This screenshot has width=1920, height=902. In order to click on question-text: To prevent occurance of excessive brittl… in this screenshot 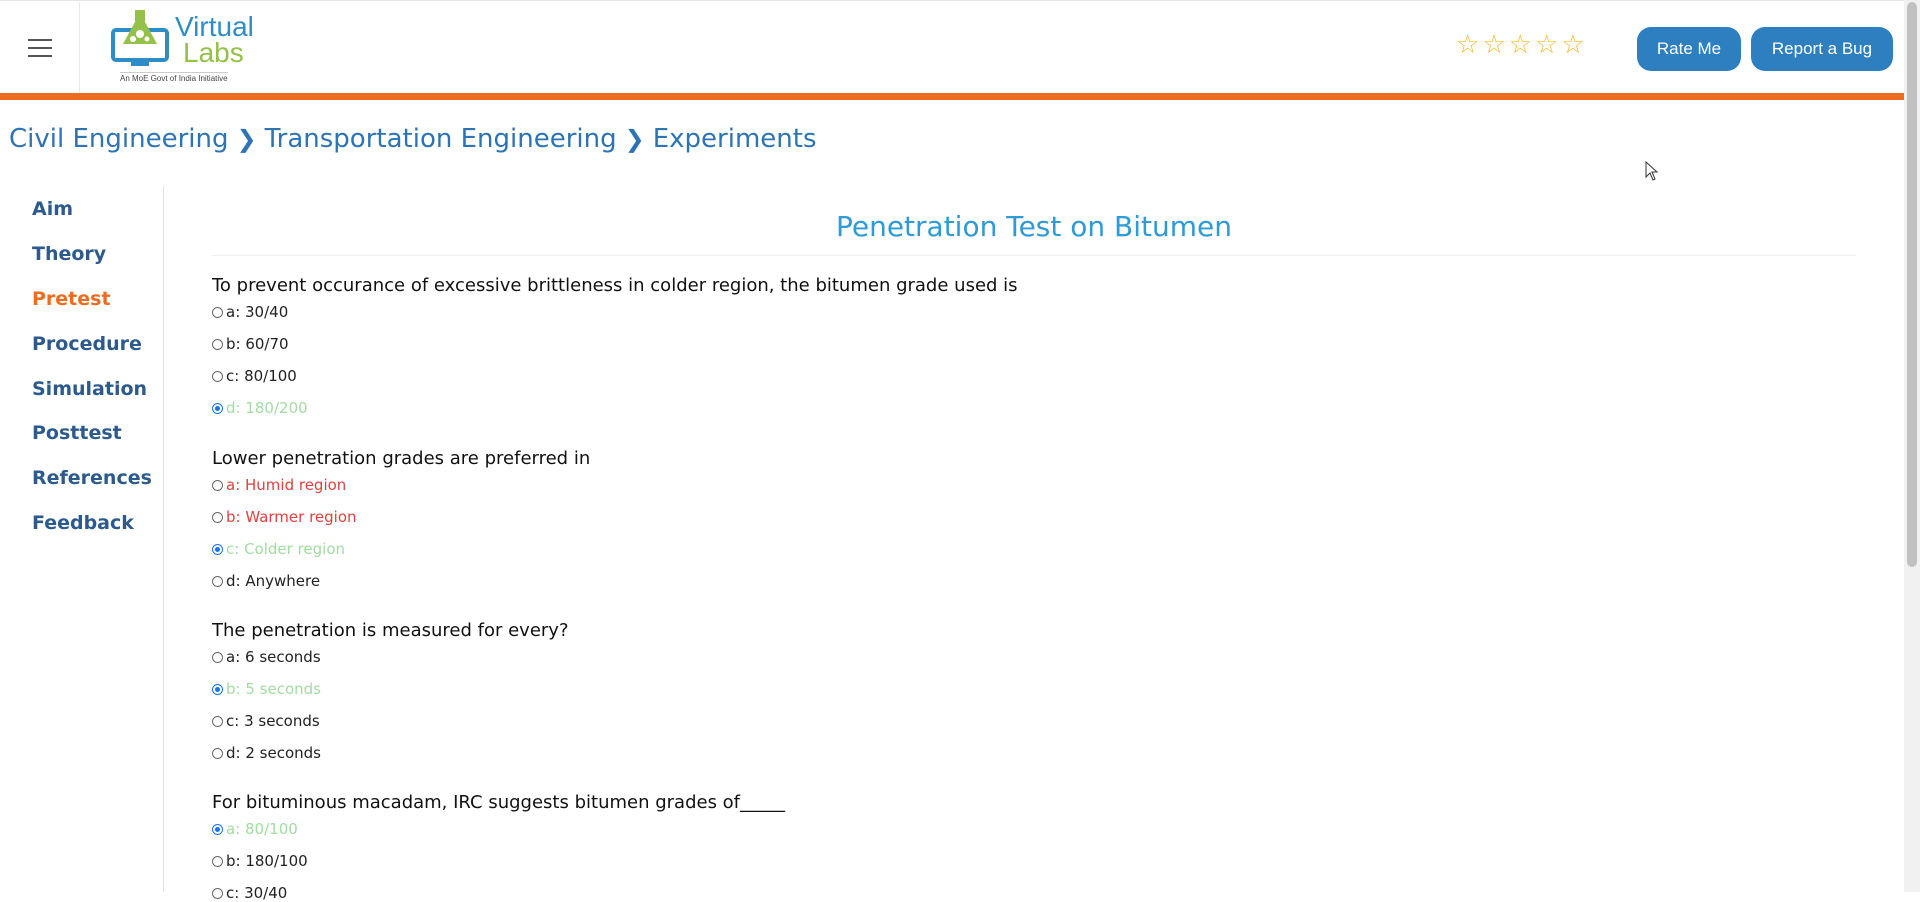, I will do `click(615, 285)`.